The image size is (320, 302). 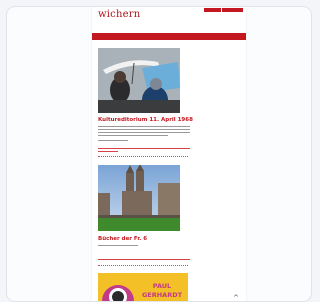 I want to click on article-image-poster: PAUL GERHARDT, so click(x=143, y=287).